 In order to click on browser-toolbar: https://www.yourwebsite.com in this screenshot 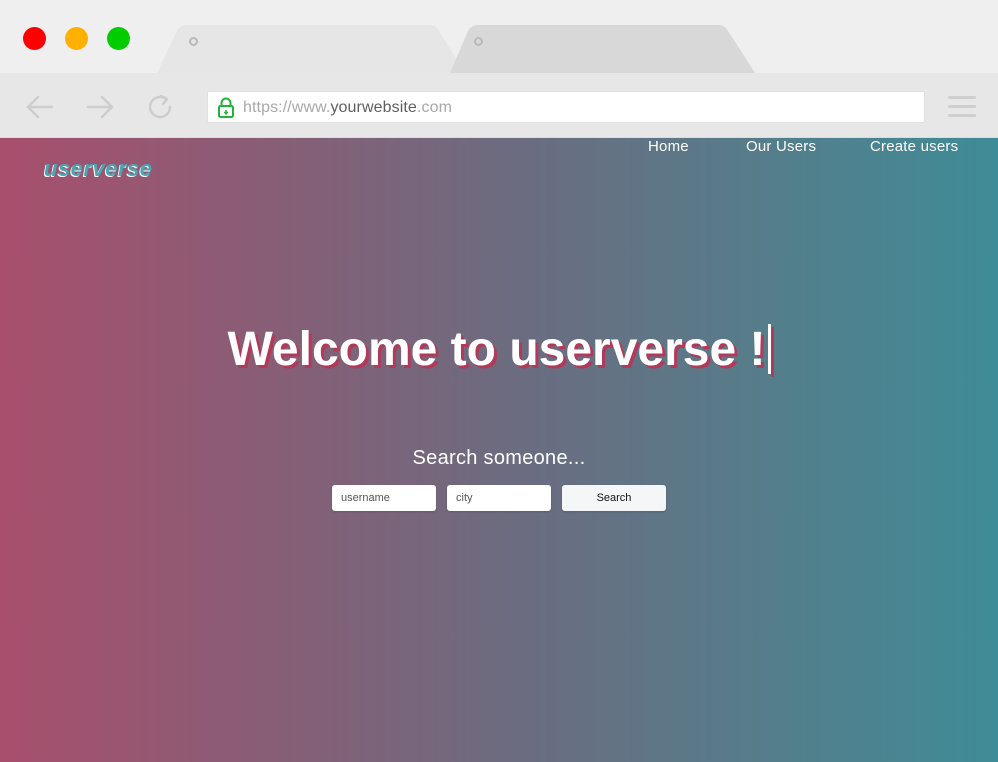, I will do `click(499, 105)`.